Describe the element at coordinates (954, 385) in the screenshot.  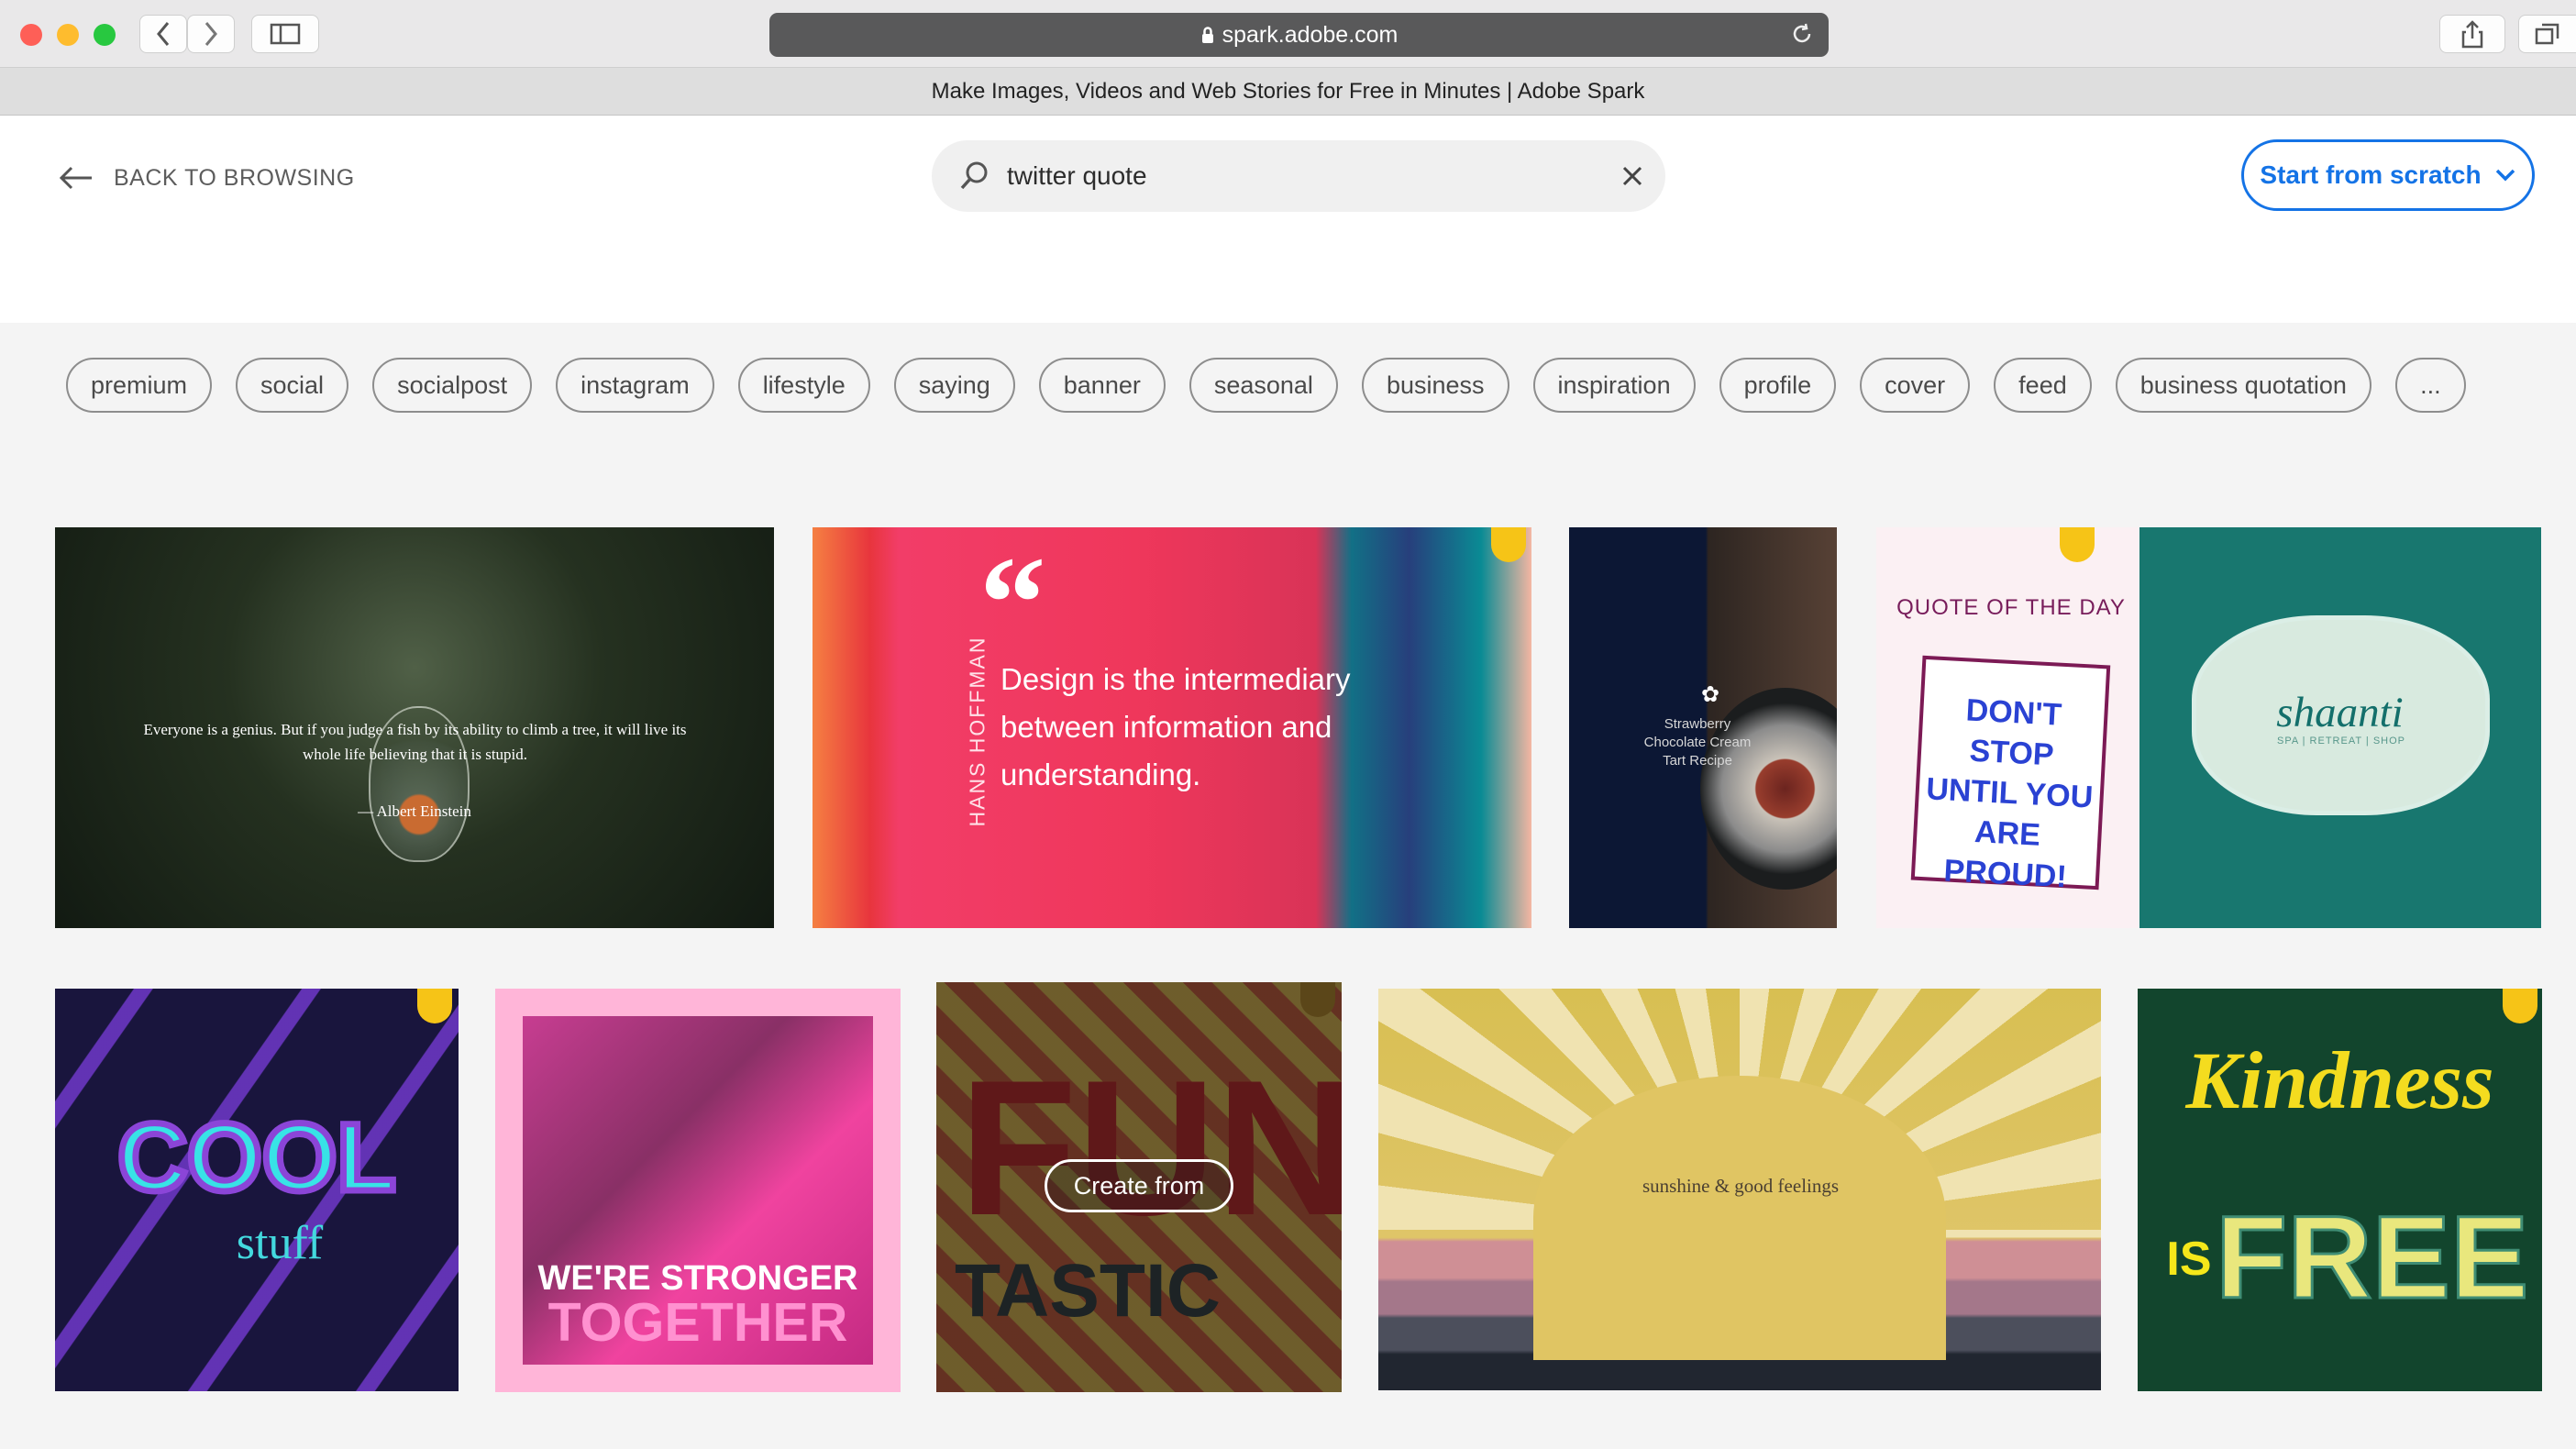
I see `tag-saying: saying` at that location.